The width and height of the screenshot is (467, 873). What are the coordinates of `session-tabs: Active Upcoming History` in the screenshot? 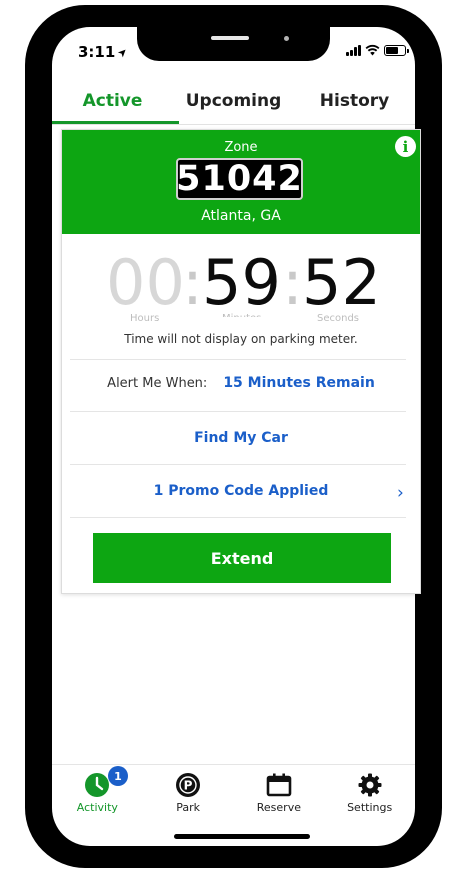 It's located at (233, 101).